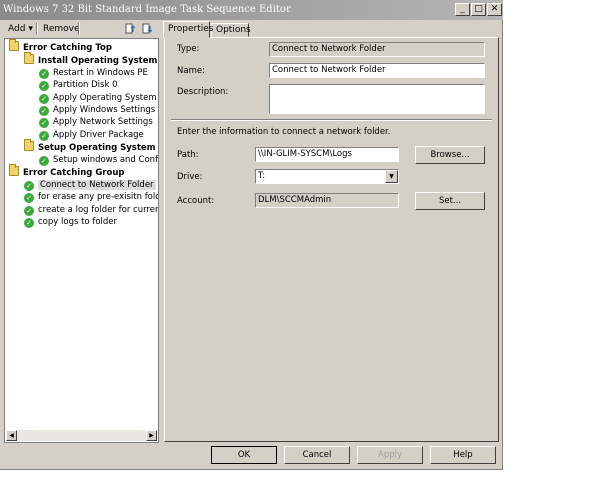  Describe the element at coordinates (97, 185) in the screenshot. I see `tree-item-label: Connect to Network Folder` at that location.